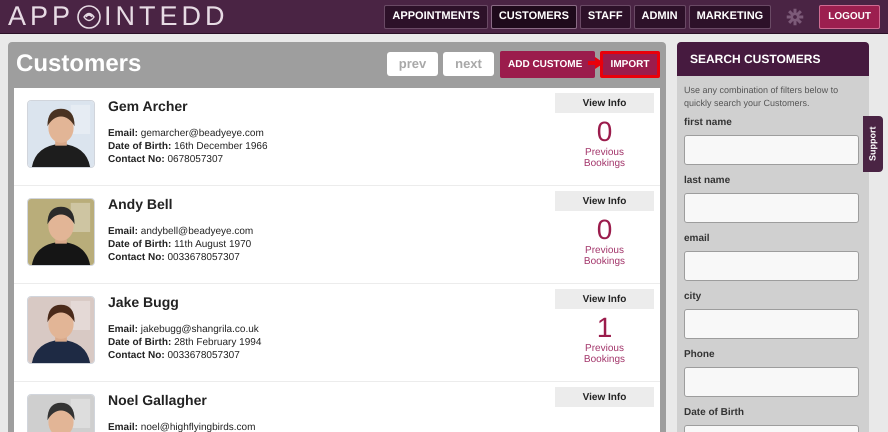  I want to click on rose-icon, so click(89, 17).